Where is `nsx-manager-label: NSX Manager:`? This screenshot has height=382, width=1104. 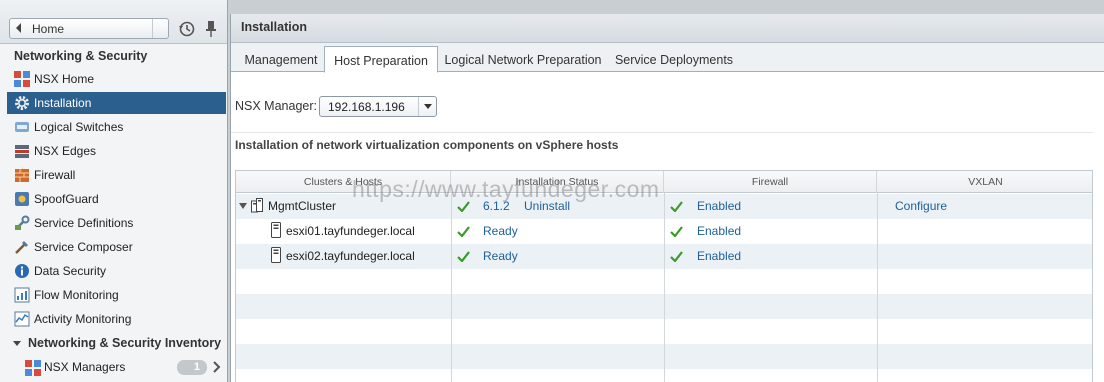 nsx-manager-label: NSX Manager: is located at coordinates (276, 106).